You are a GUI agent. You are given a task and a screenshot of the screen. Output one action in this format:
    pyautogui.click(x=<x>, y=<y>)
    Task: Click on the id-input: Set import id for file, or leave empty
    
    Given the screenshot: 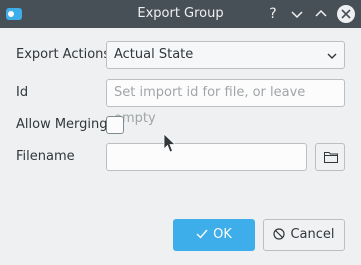 What is the action you would take?
    pyautogui.click(x=225, y=102)
    